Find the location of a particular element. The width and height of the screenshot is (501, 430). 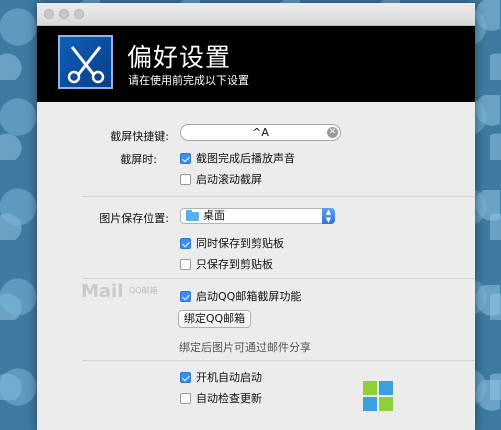

watermark-logo-icon is located at coordinates (378, 396).